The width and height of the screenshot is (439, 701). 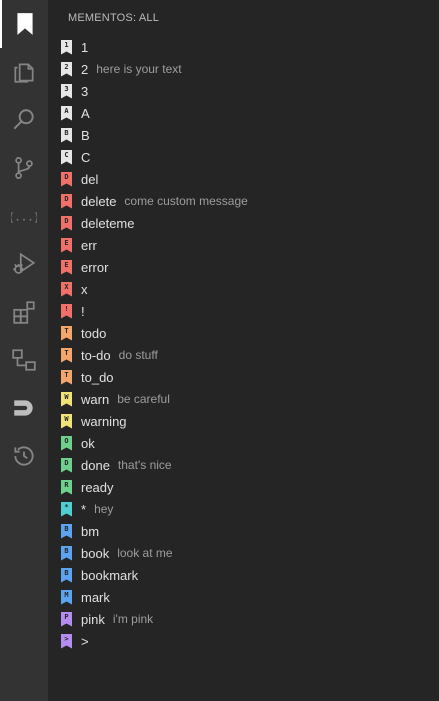 What do you see at coordinates (24, 408) in the screenshot?
I see `magnet-icon` at bounding box center [24, 408].